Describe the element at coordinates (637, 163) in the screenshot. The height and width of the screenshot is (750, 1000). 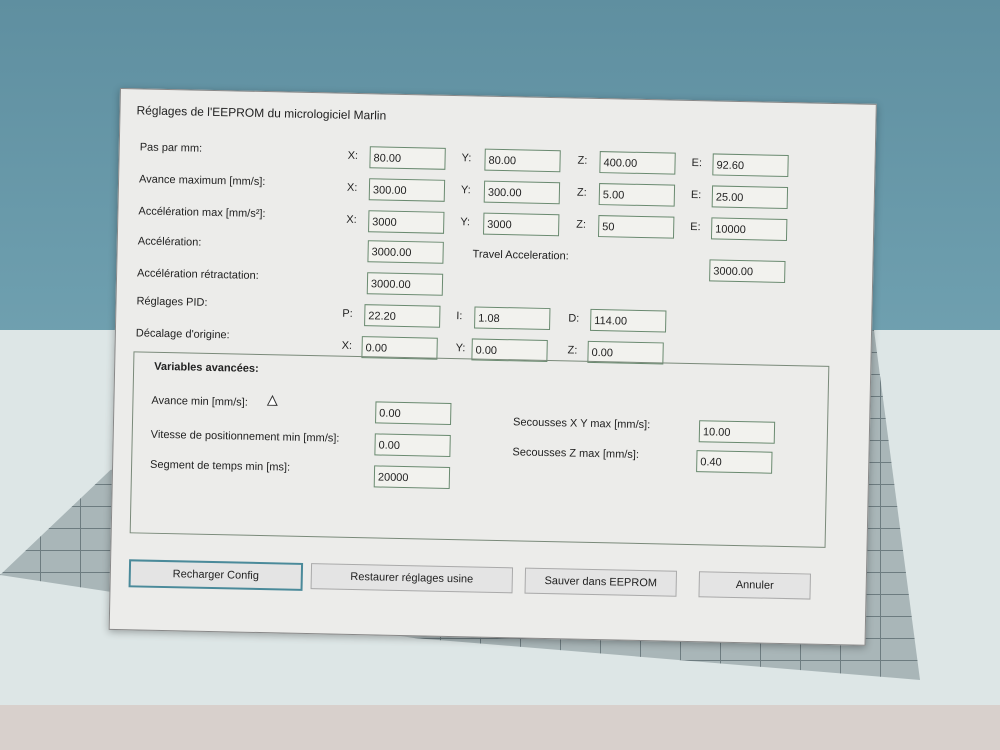
I see `steps-z-input: 400.00` at that location.